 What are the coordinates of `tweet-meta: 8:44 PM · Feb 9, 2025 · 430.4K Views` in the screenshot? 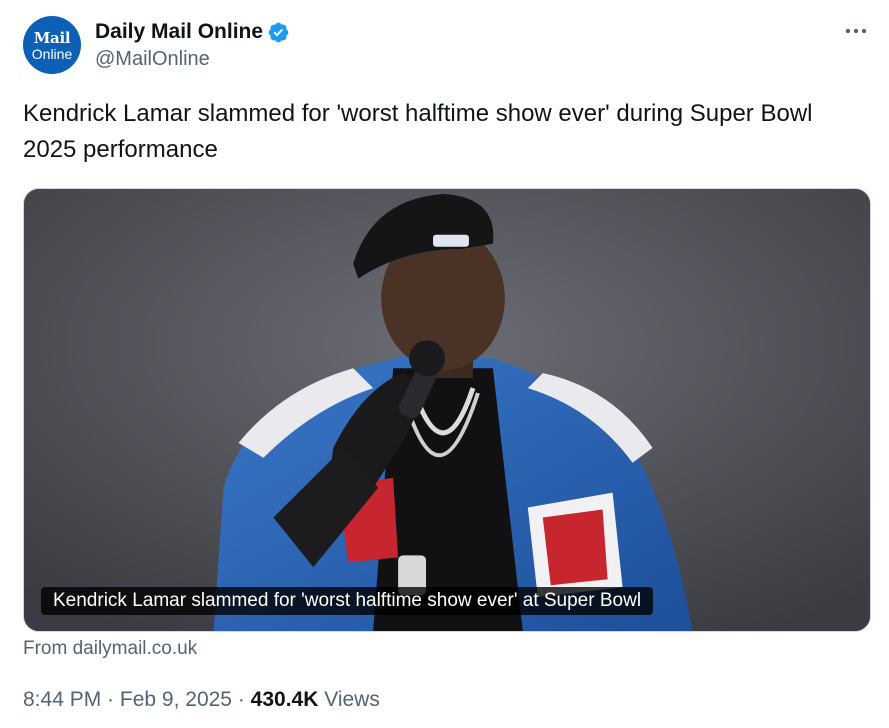 It's located at (201, 700).